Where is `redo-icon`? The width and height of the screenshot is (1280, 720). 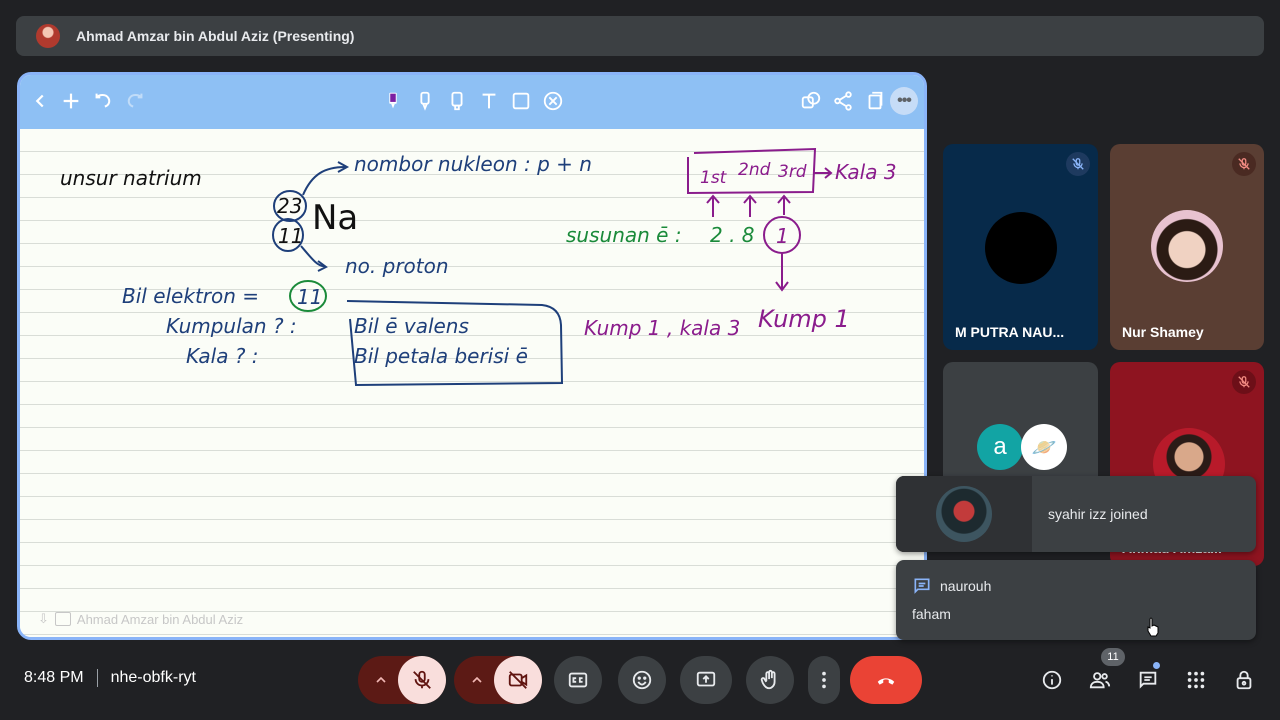
redo-icon is located at coordinates (135, 101).